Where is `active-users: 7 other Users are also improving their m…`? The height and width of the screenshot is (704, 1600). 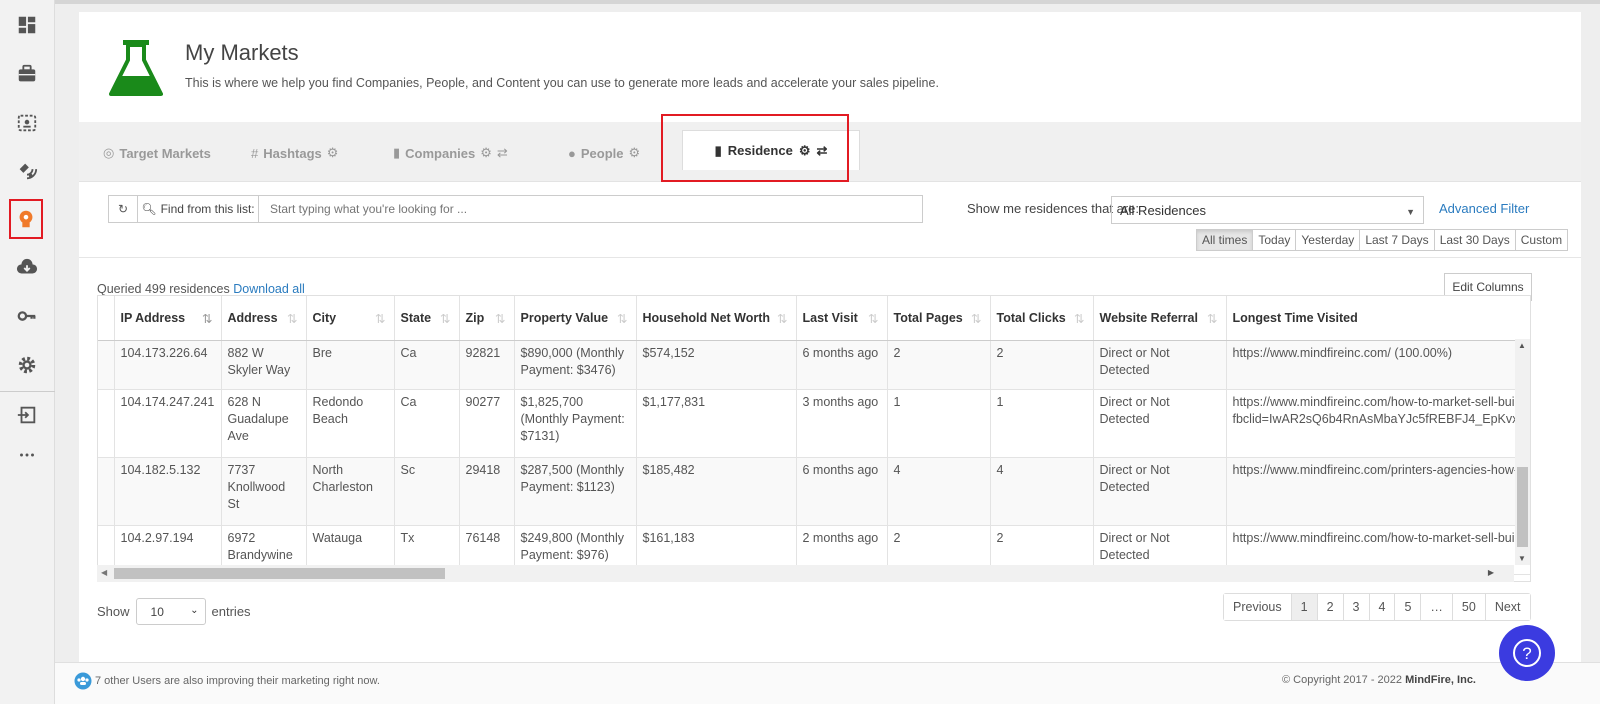 active-users: 7 other Users are also improving their m… is located at coordinates (227, 681).